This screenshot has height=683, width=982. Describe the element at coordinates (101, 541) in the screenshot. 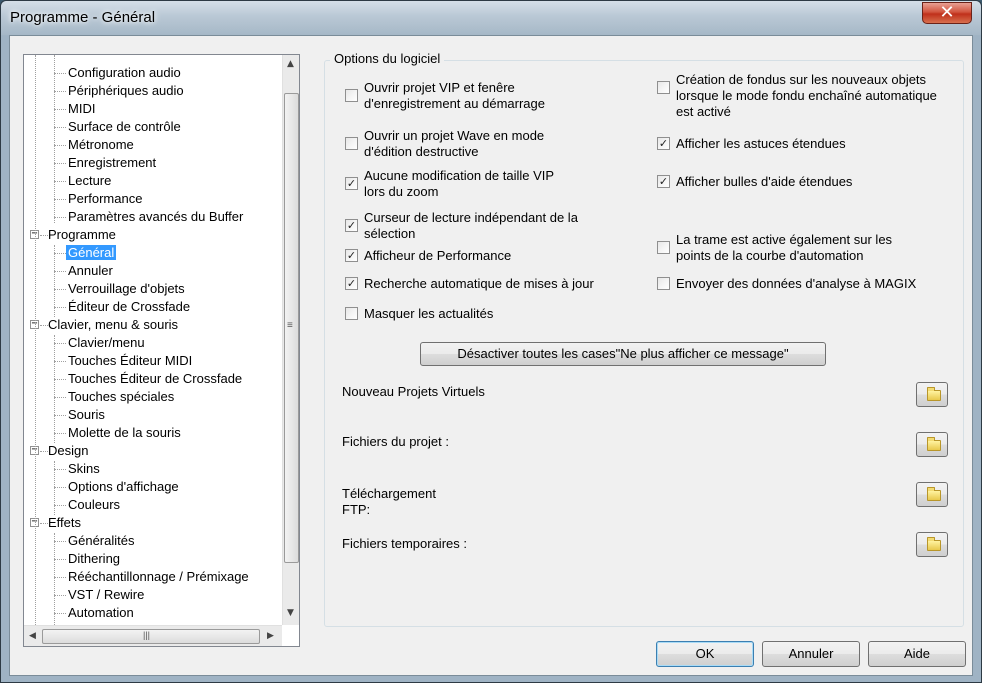

I see `tree-item: Généralités` at that location.